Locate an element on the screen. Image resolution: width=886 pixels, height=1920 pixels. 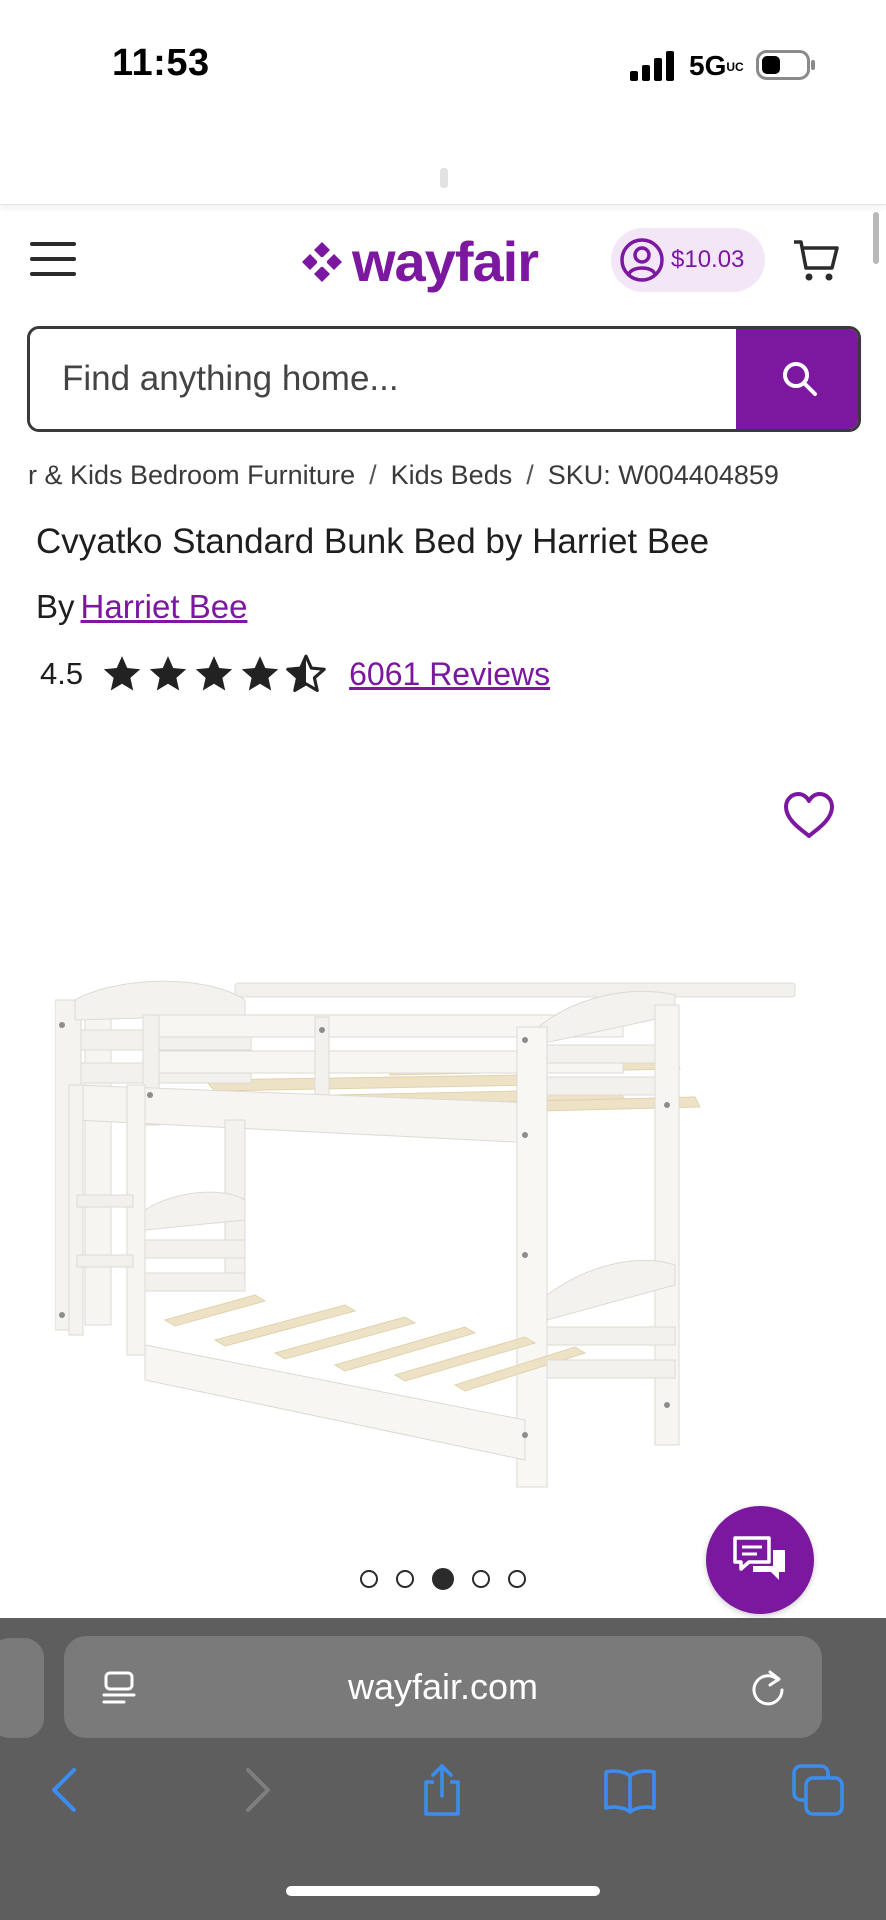
status-bar: 11:53 5GUC is located at coordinates (443, 102).